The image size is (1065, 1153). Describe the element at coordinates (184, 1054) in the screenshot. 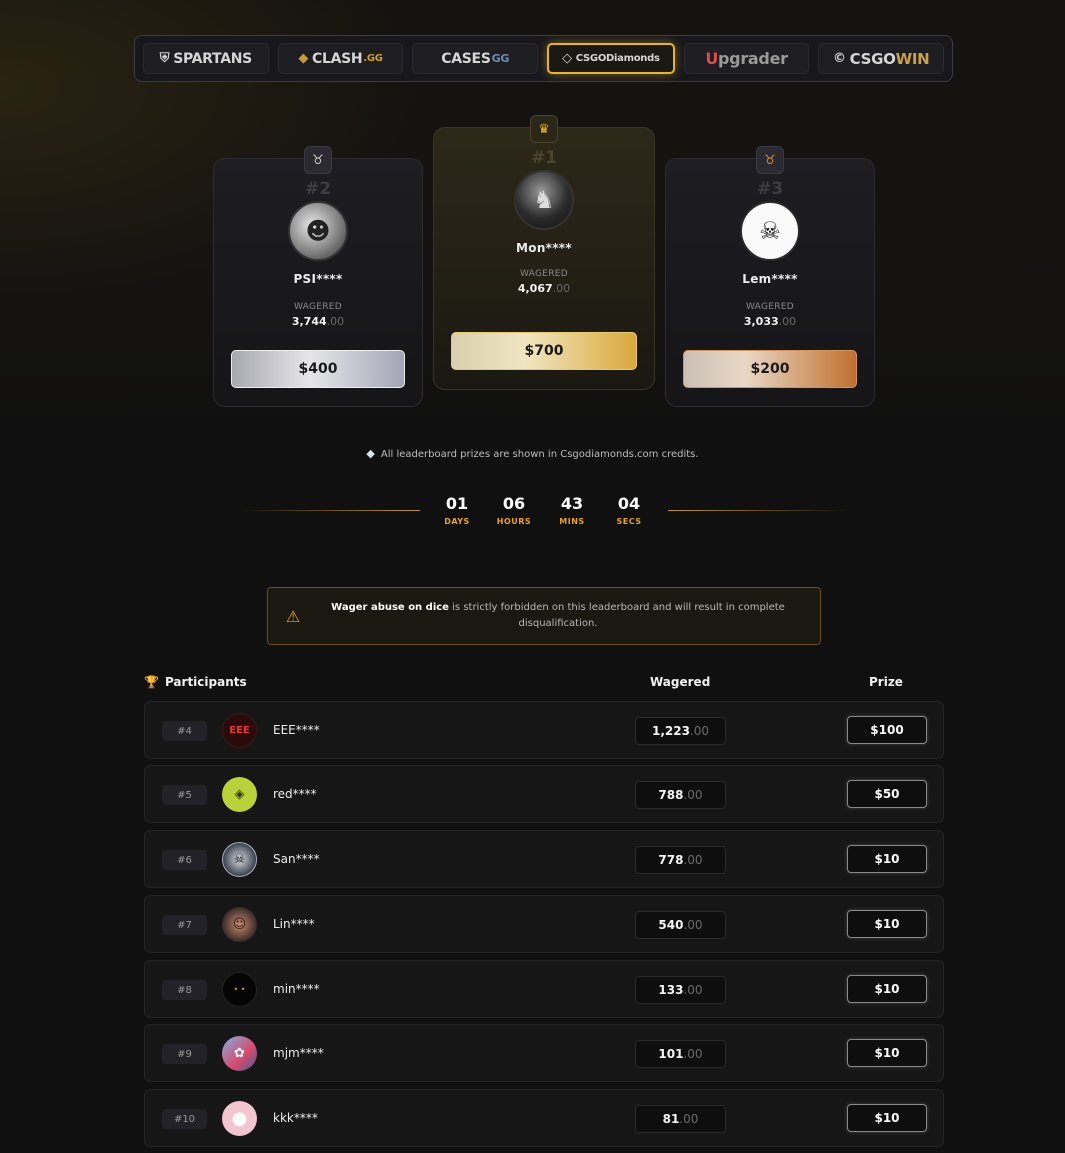

I see `rank-pill: #9` at that location.